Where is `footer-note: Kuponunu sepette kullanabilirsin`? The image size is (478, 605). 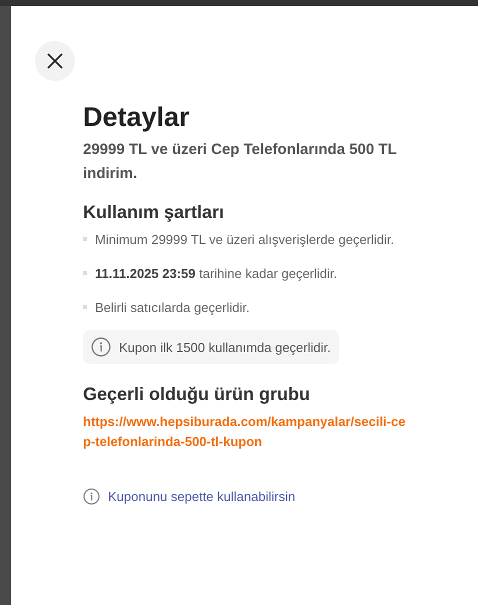
footer-note: Kuponunu sepette kullanabilirsin is located at coordinates (202, 496).